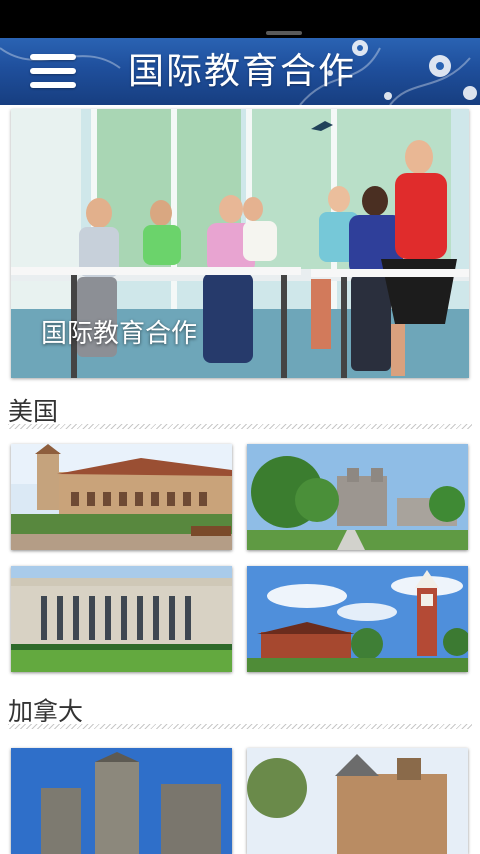 The image size is (480, 854). I want to click on page-title: 国际教育合作, so click(242, 71).